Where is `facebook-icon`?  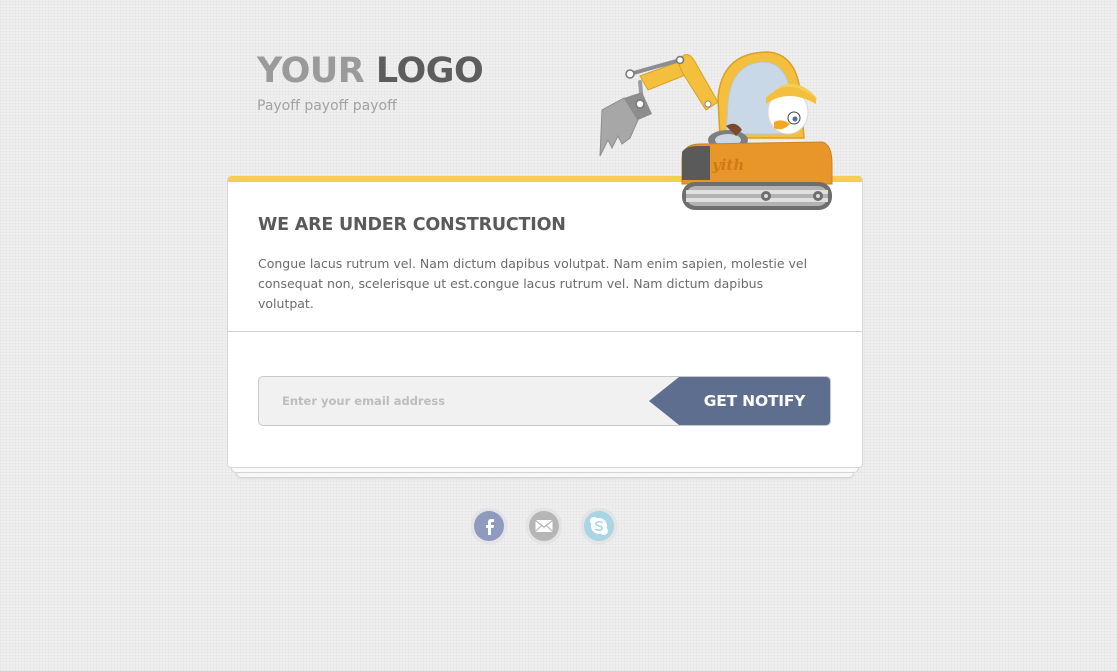 facebook-icon is located at coordinates (489, 526).